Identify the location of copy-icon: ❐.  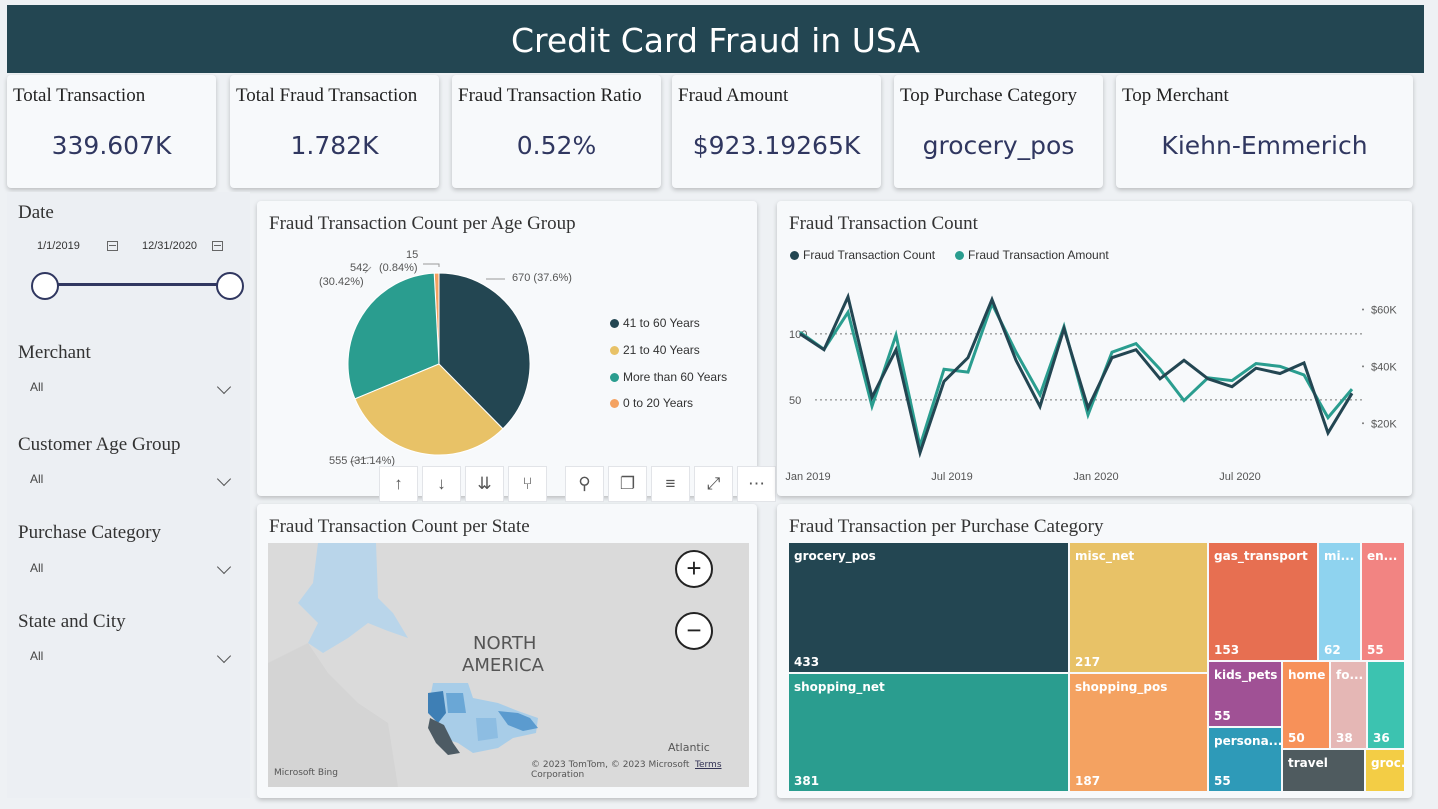
(627, 484).